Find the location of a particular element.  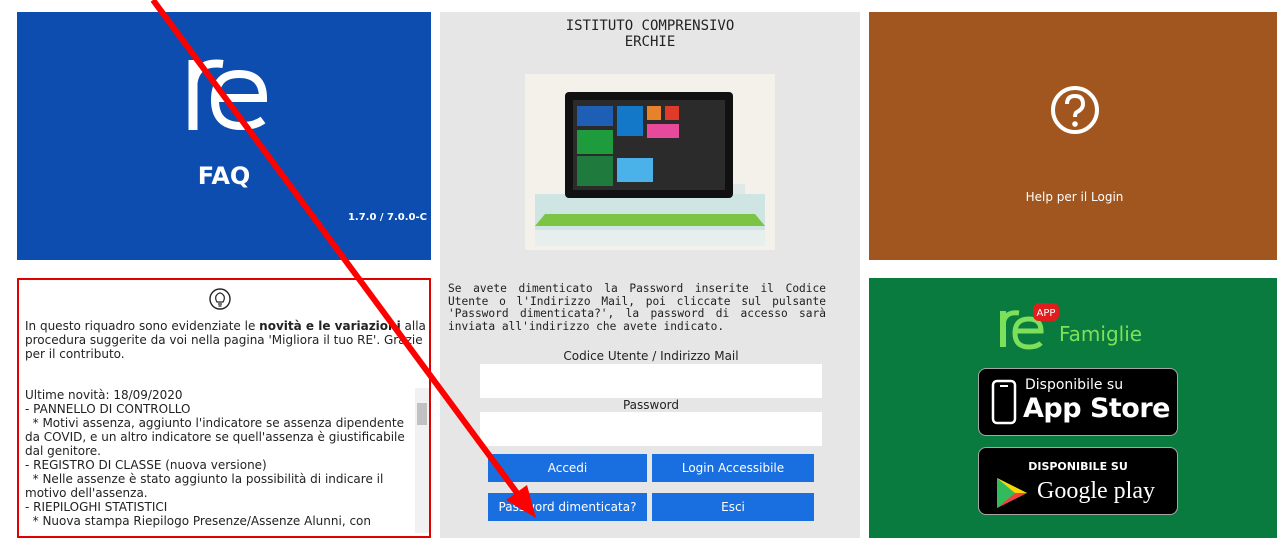

gplay-small-text: DISPONIBILE SU is located at coordinates (1078, 466).